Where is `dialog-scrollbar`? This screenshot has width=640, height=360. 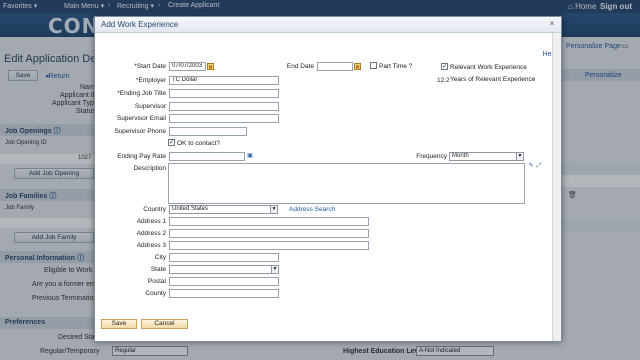 dialog-scrollbar is located at coordinates (556, 187).